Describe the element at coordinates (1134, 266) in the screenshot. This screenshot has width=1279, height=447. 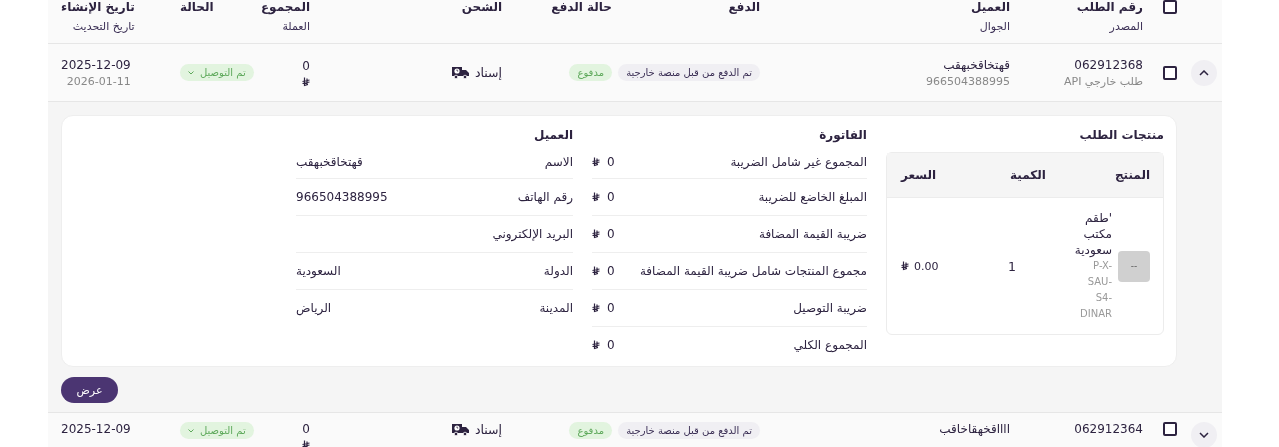
I see `image-placeholder-text: --` at that location.